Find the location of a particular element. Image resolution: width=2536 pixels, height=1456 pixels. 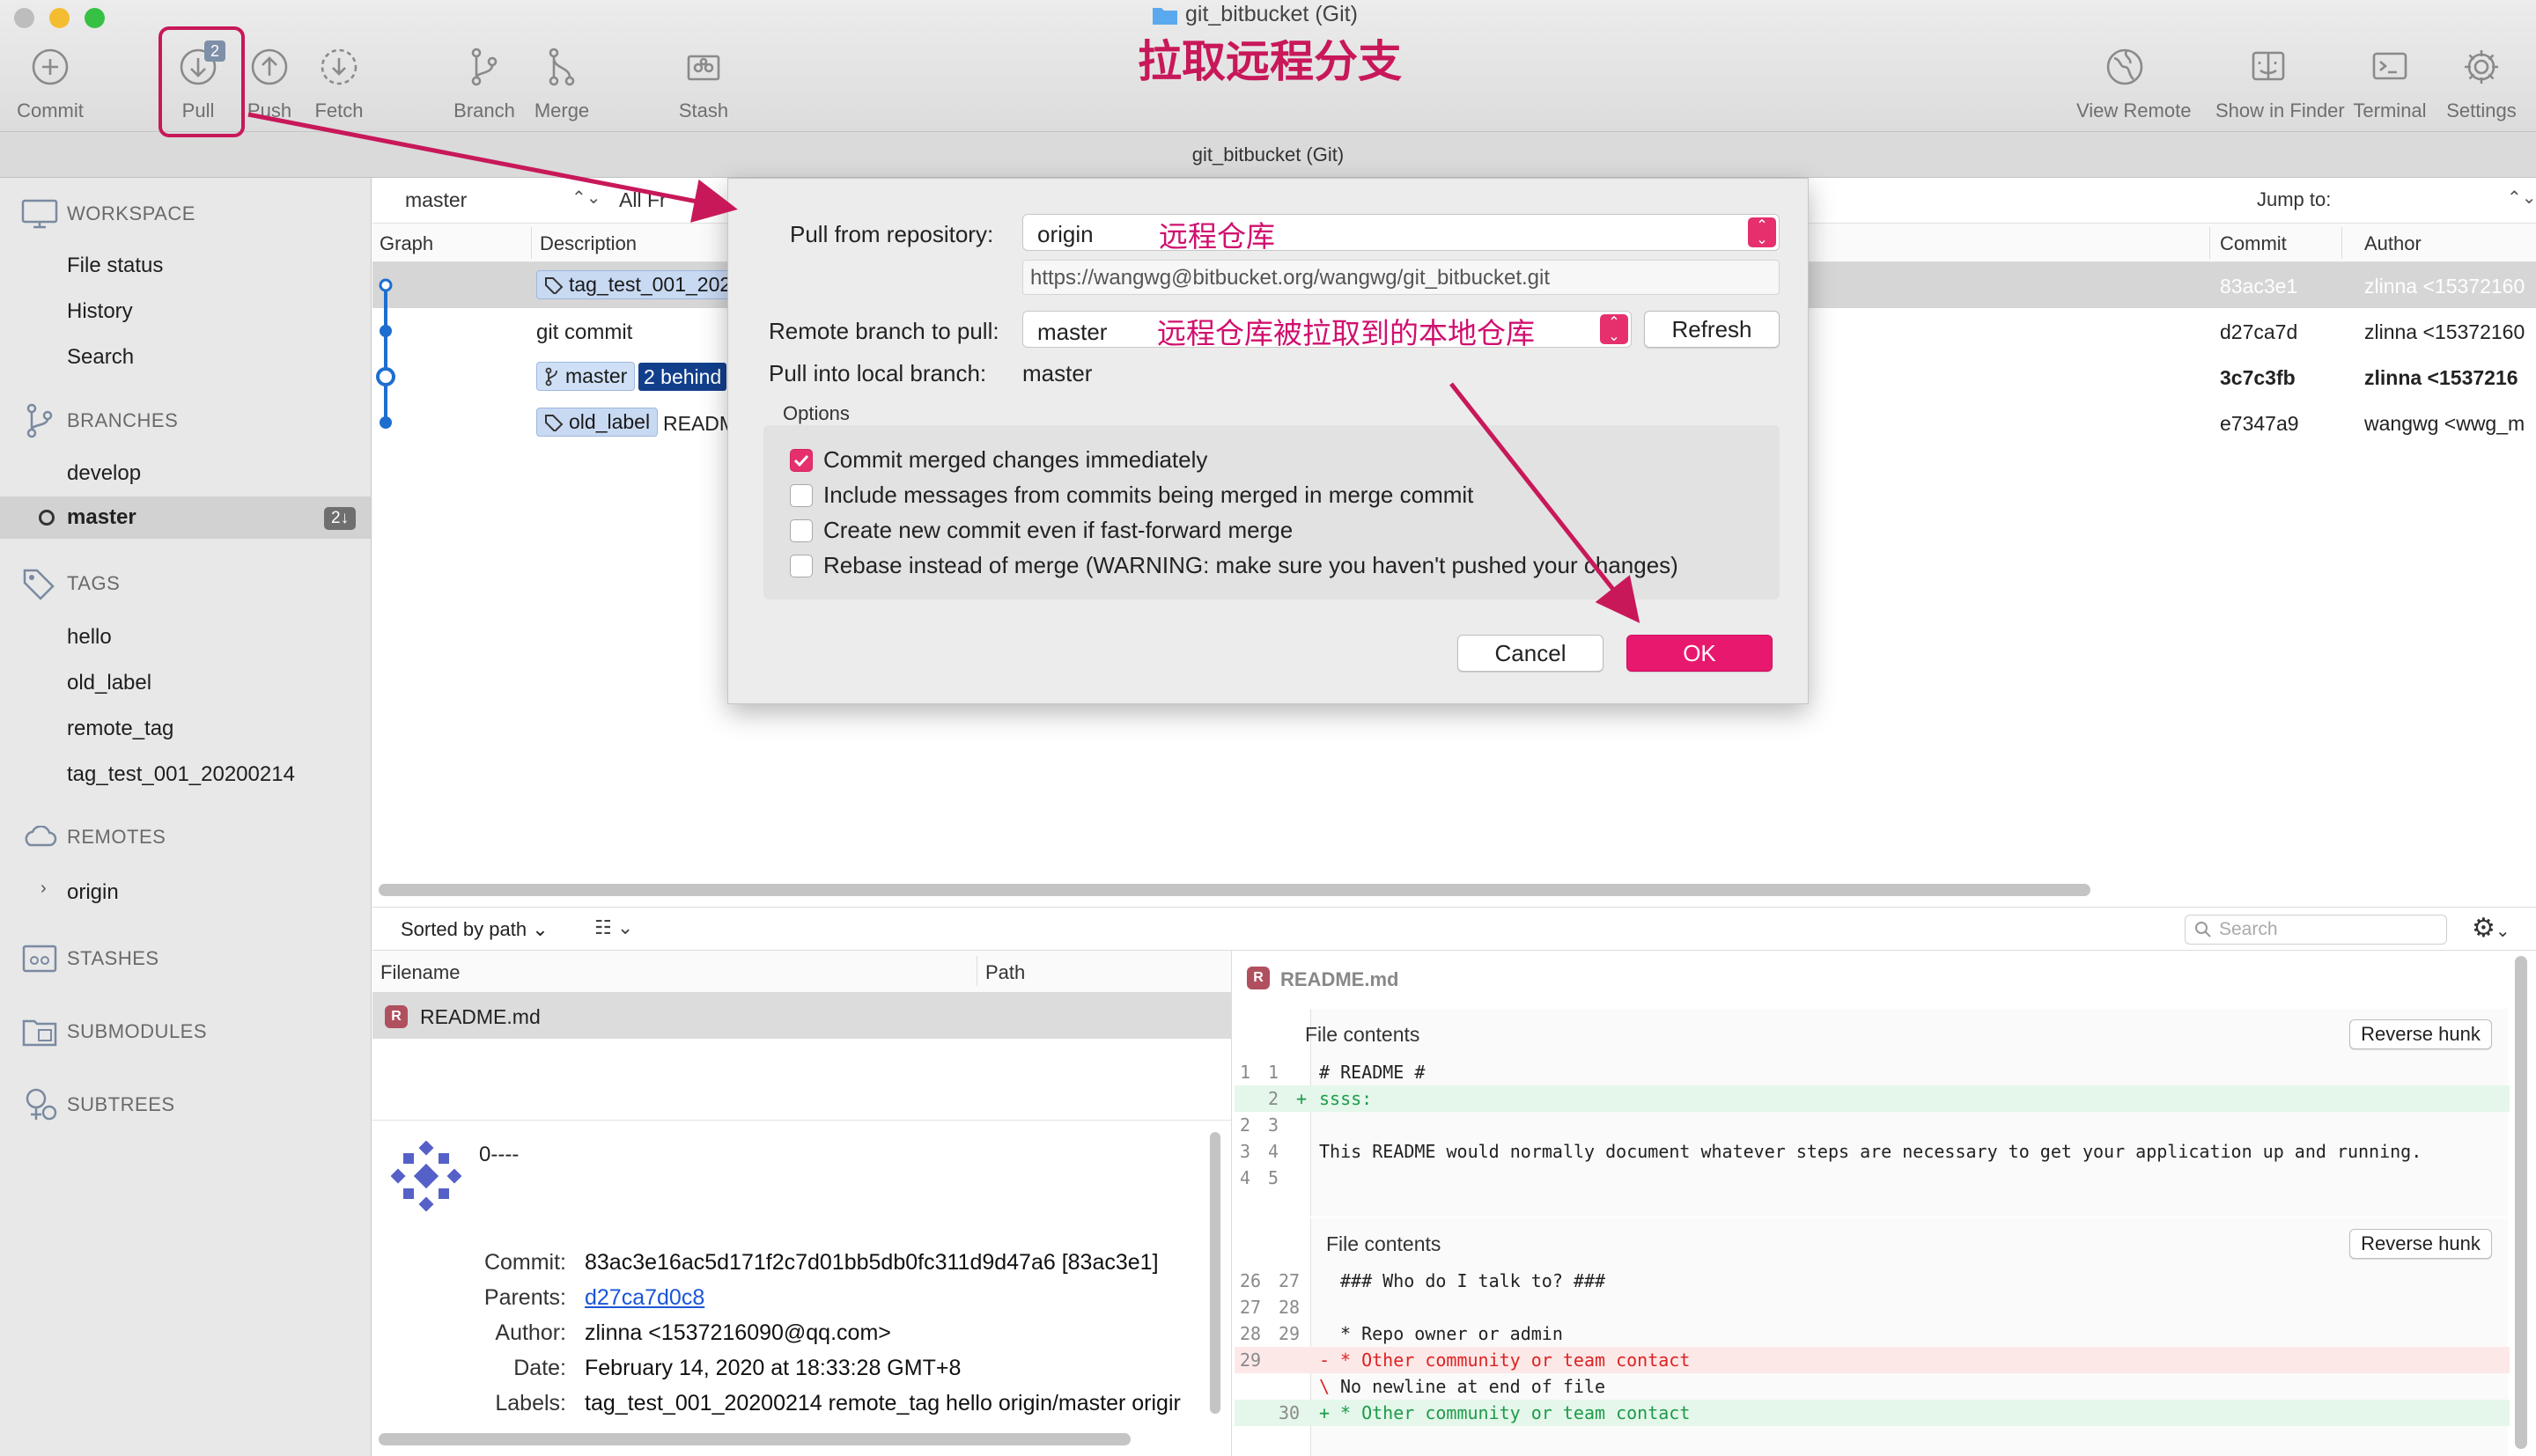

sidebar-item-tag-tag-test: tag_test_001_20200214 is located at coordinates (181, 774).